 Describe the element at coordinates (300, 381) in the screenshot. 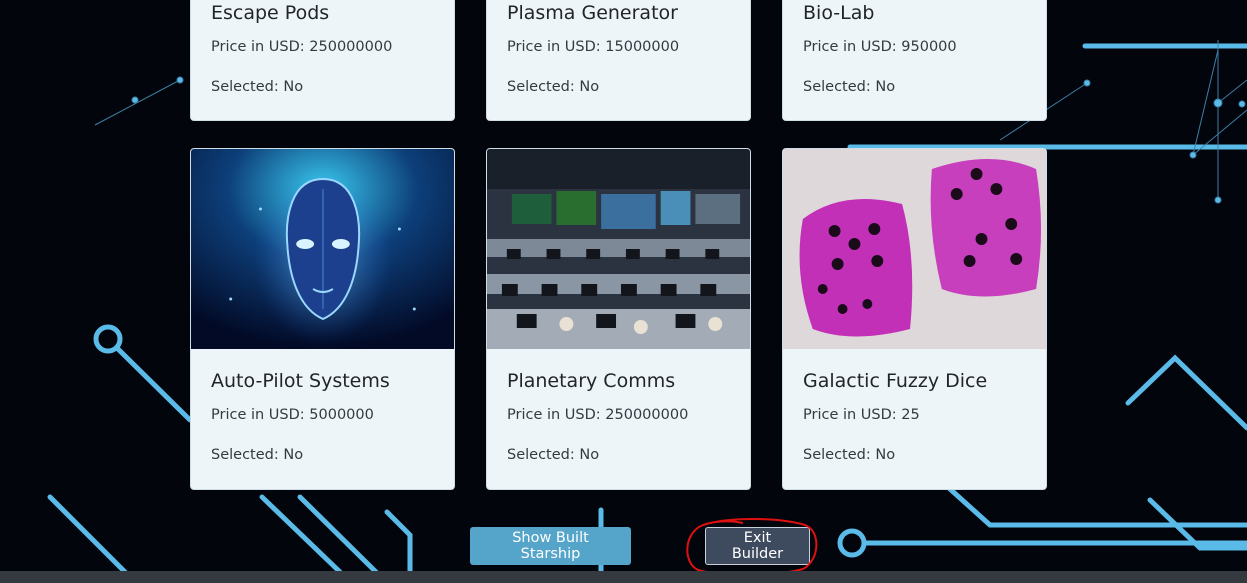

I see `product-title: Auto-Pilot Systems` at that location.